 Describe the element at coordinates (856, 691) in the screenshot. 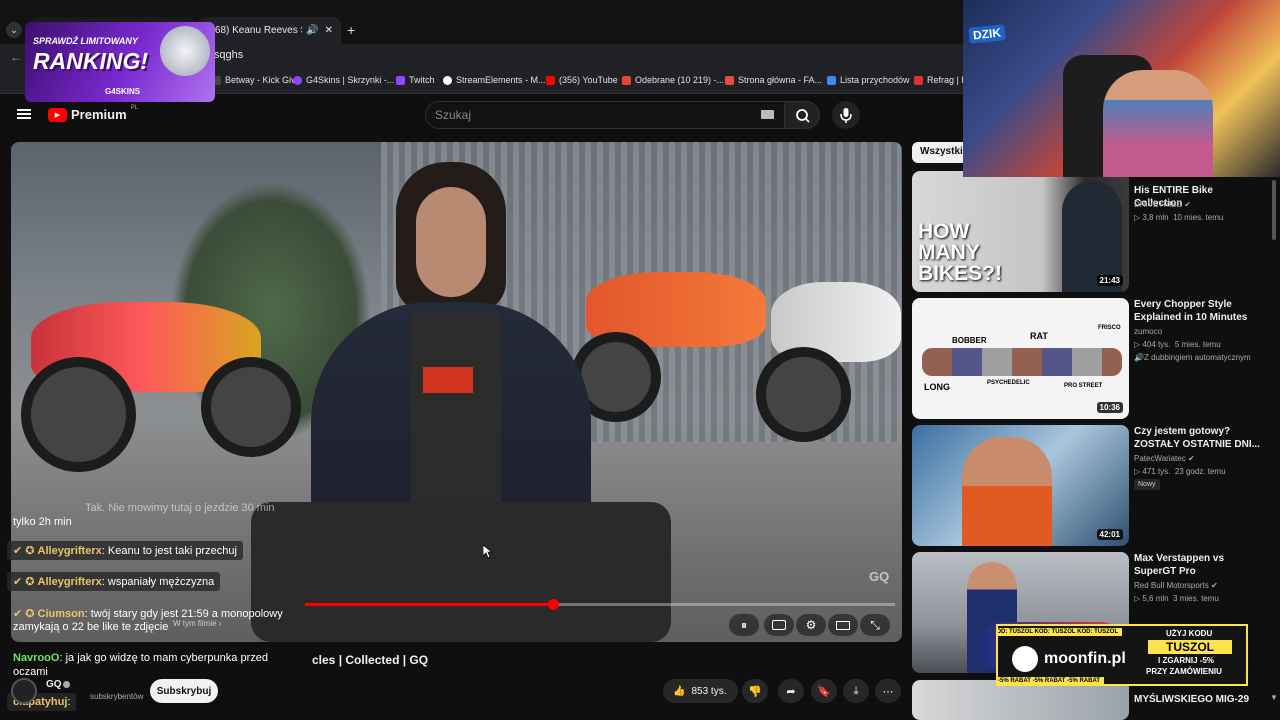

I see `download-button: ⤓` at that location.